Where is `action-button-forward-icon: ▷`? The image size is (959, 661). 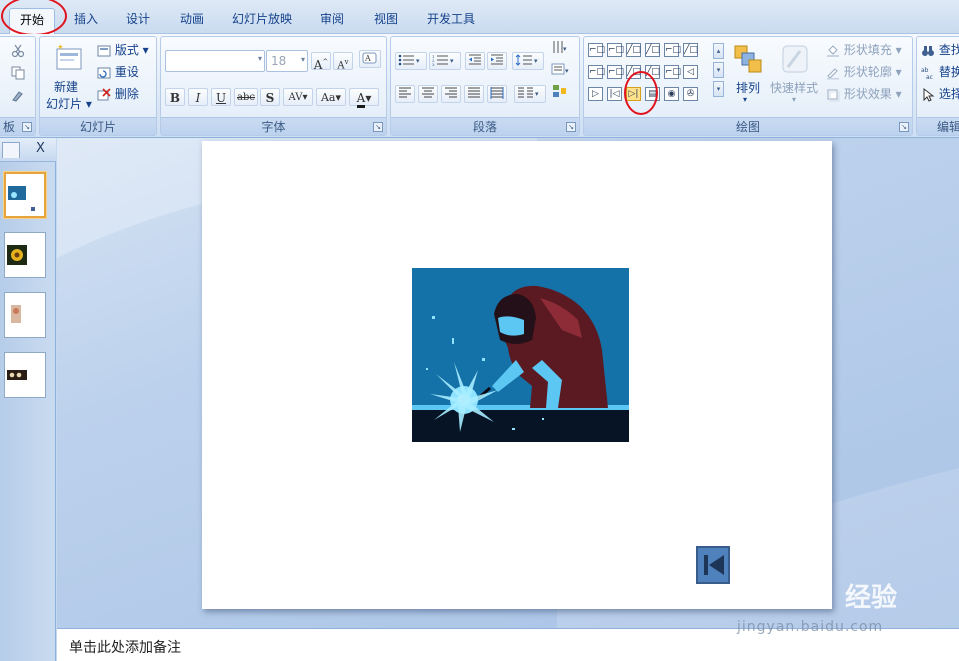 action-button-forward-icon: ▷ is located at coordinates (595, 94).